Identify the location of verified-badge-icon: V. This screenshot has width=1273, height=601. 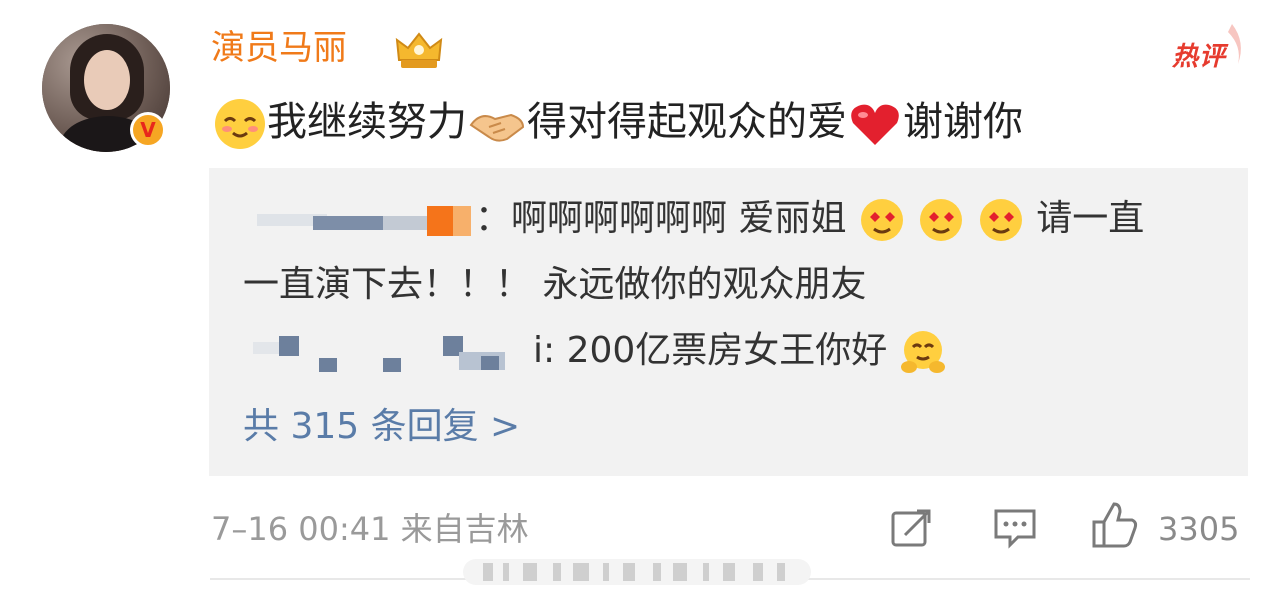
(148, 130).